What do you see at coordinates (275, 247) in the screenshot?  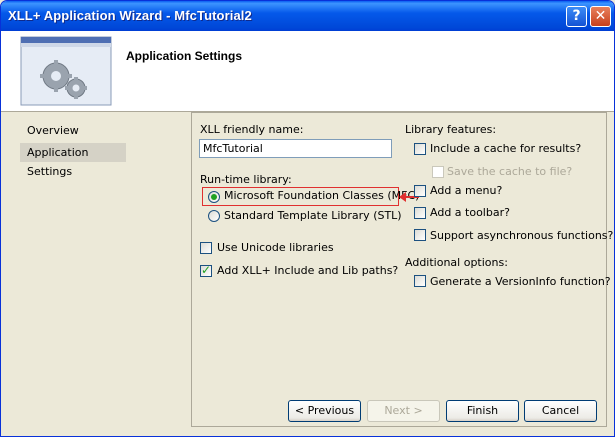 I see `unicode-label: Use Unicode libraries` at bounding box center [275, 247].